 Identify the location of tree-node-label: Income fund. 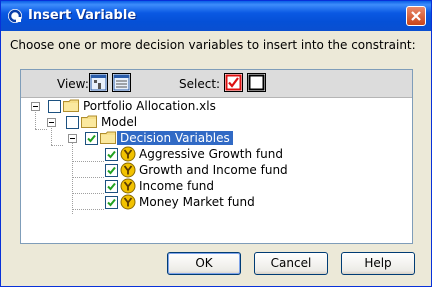
(177, 186).